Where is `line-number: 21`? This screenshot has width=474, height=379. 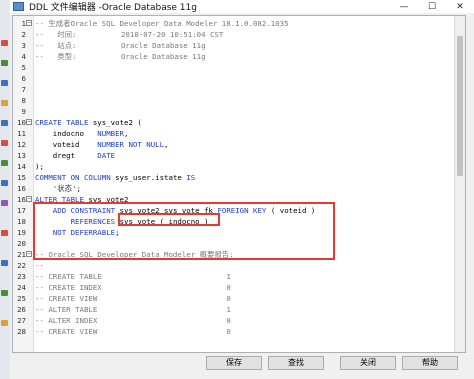
line-number: 21 is located at coordinates (21, 254).